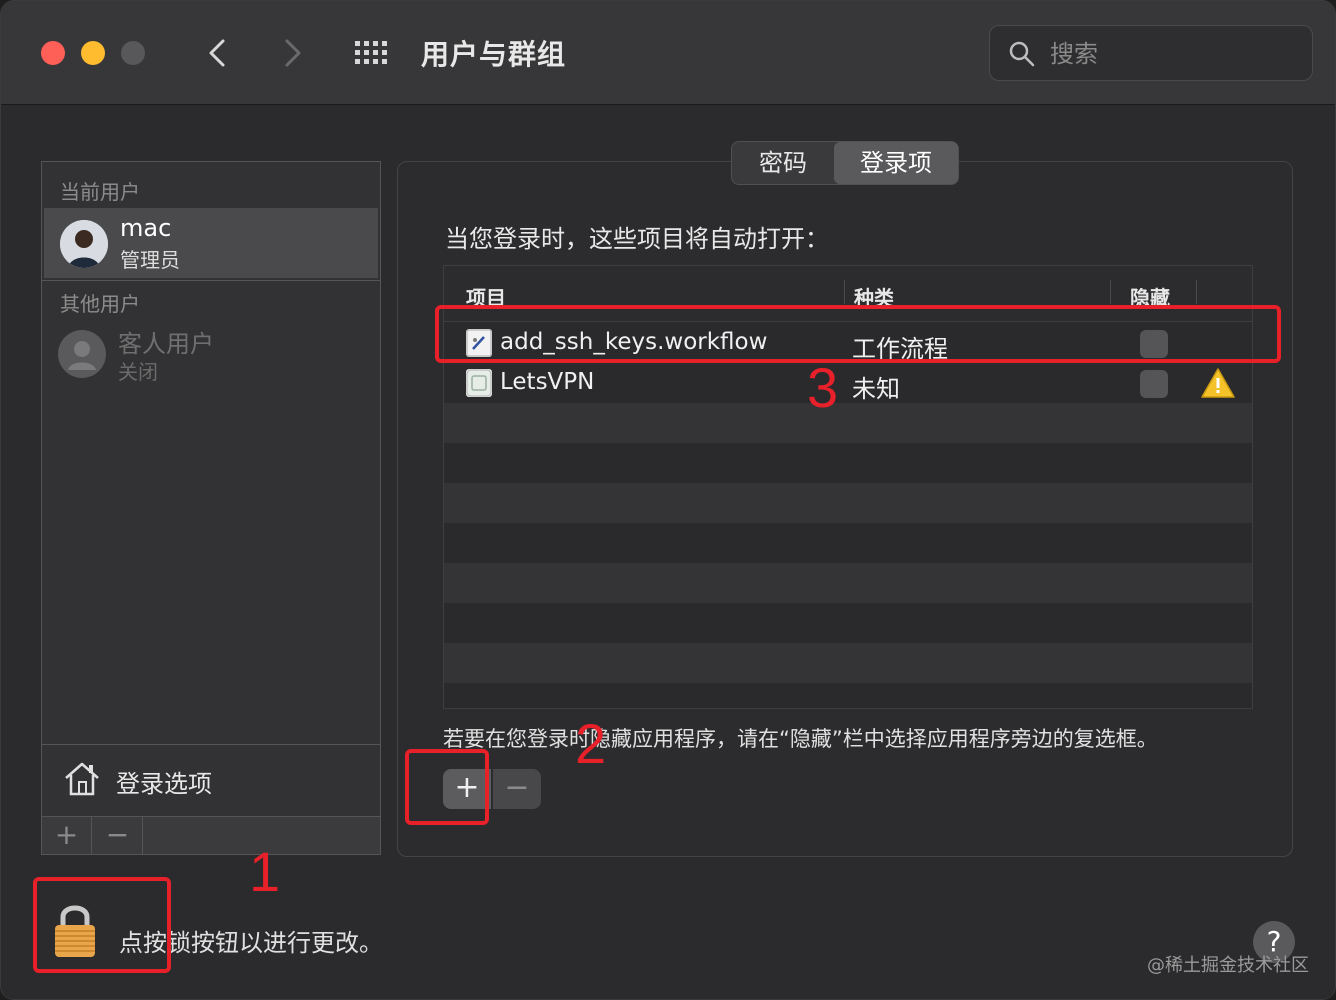 The height and width of the screenshot is (1000, 1336). I want to click on guest-user-name: 客人用户, so click(166, 341).